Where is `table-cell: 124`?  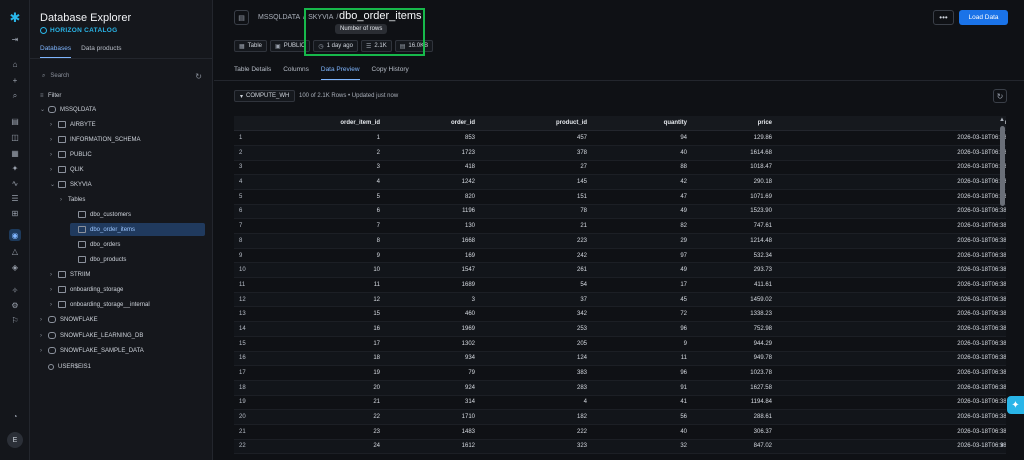
table-cell: 124 is located at coordinates (535, 359).